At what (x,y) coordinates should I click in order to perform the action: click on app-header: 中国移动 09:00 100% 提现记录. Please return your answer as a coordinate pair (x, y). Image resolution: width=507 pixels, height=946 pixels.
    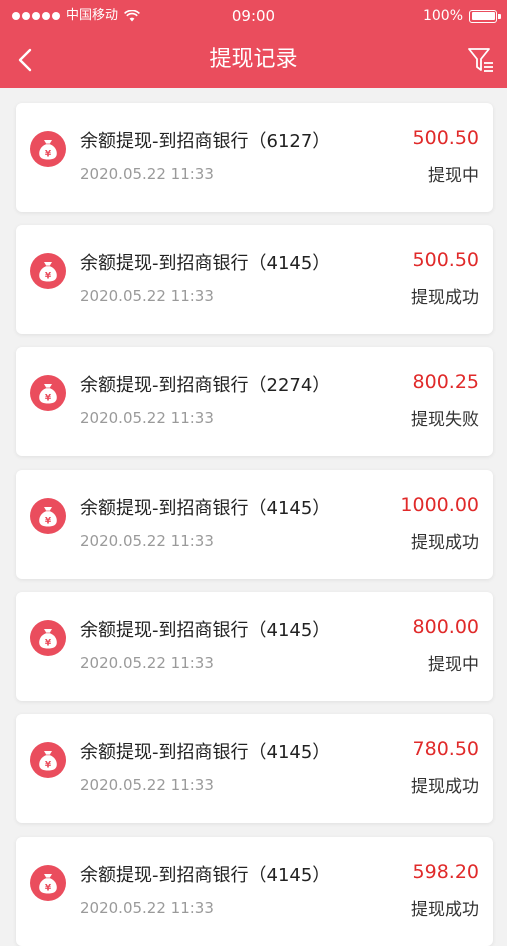
    Looking at the image, I should click on (253, 44).